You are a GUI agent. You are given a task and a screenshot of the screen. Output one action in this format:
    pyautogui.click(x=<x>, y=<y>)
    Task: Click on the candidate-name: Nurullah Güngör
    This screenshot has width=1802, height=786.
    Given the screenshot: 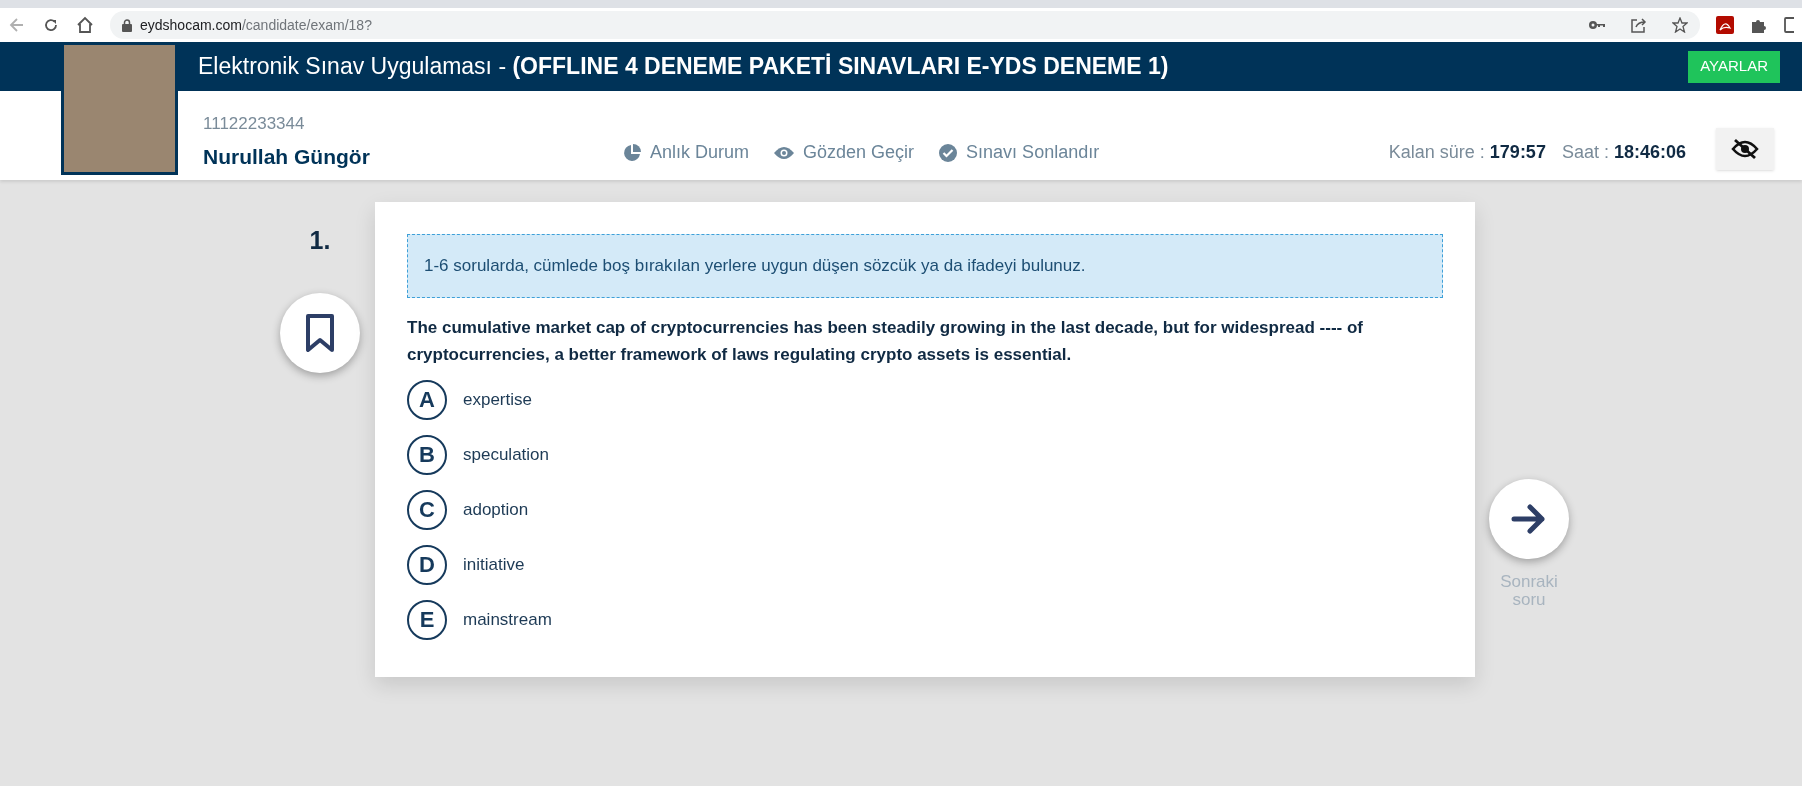 What is the action you would take?
    pyautogui.click(x=287, y=156)
    